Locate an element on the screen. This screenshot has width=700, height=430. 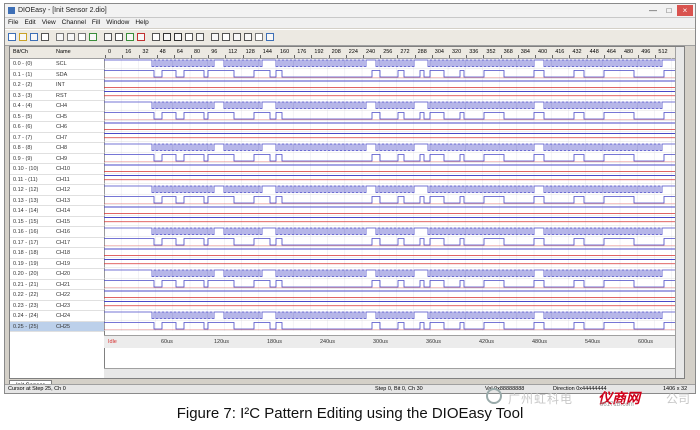
channel-row: 0.12 - (12) CH12 is located at coordinates (57, 190).